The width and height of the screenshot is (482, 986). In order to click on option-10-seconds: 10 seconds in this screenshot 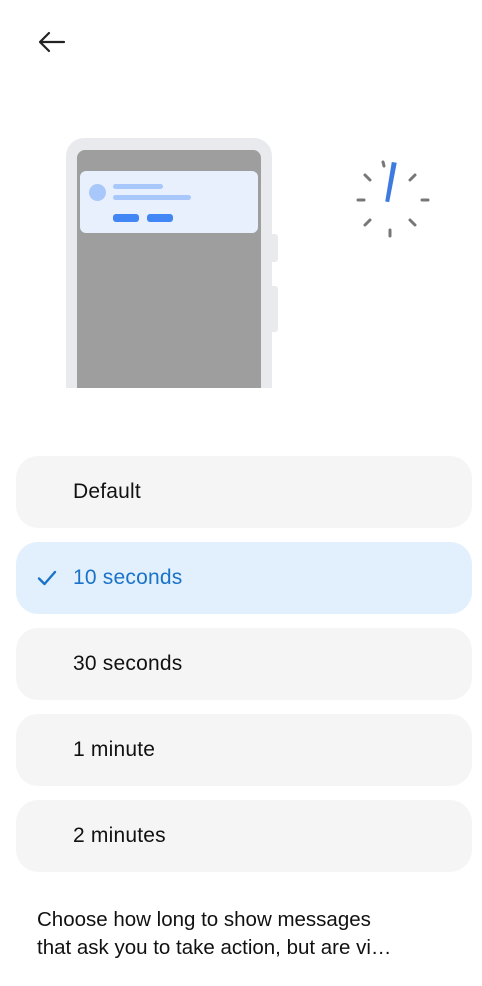, I will do `click(244, 578)`.